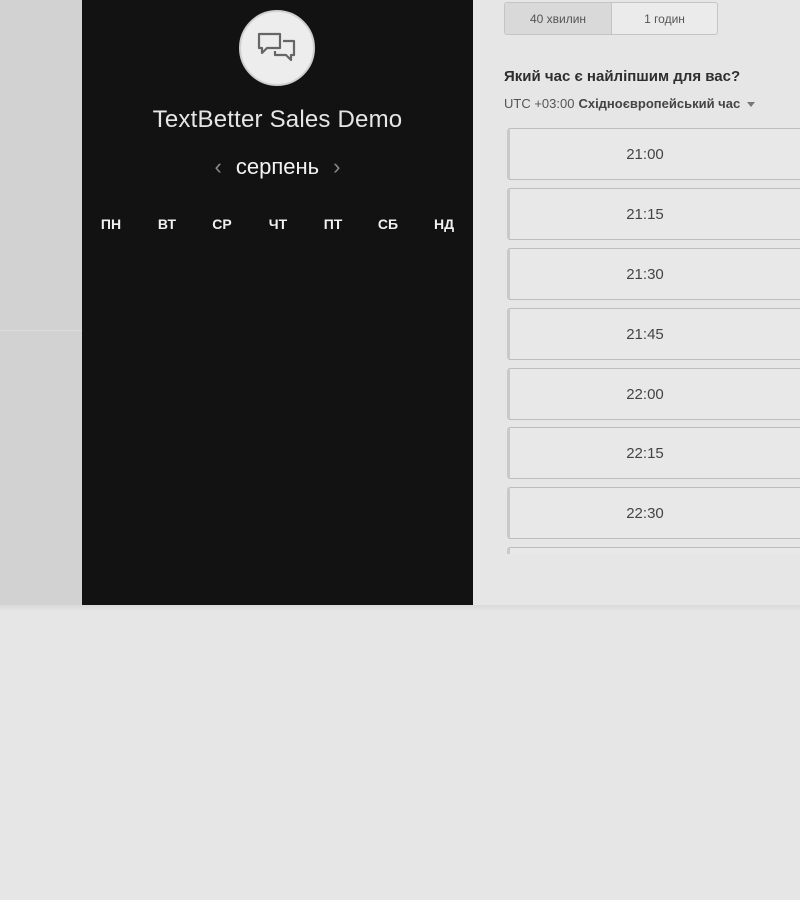 Image resolution: width=800 pixels, height=900 pixels. Describe the element at coordinates (645, 394) in the screenshot. I see `time-slot-label: 22:00` at that location.